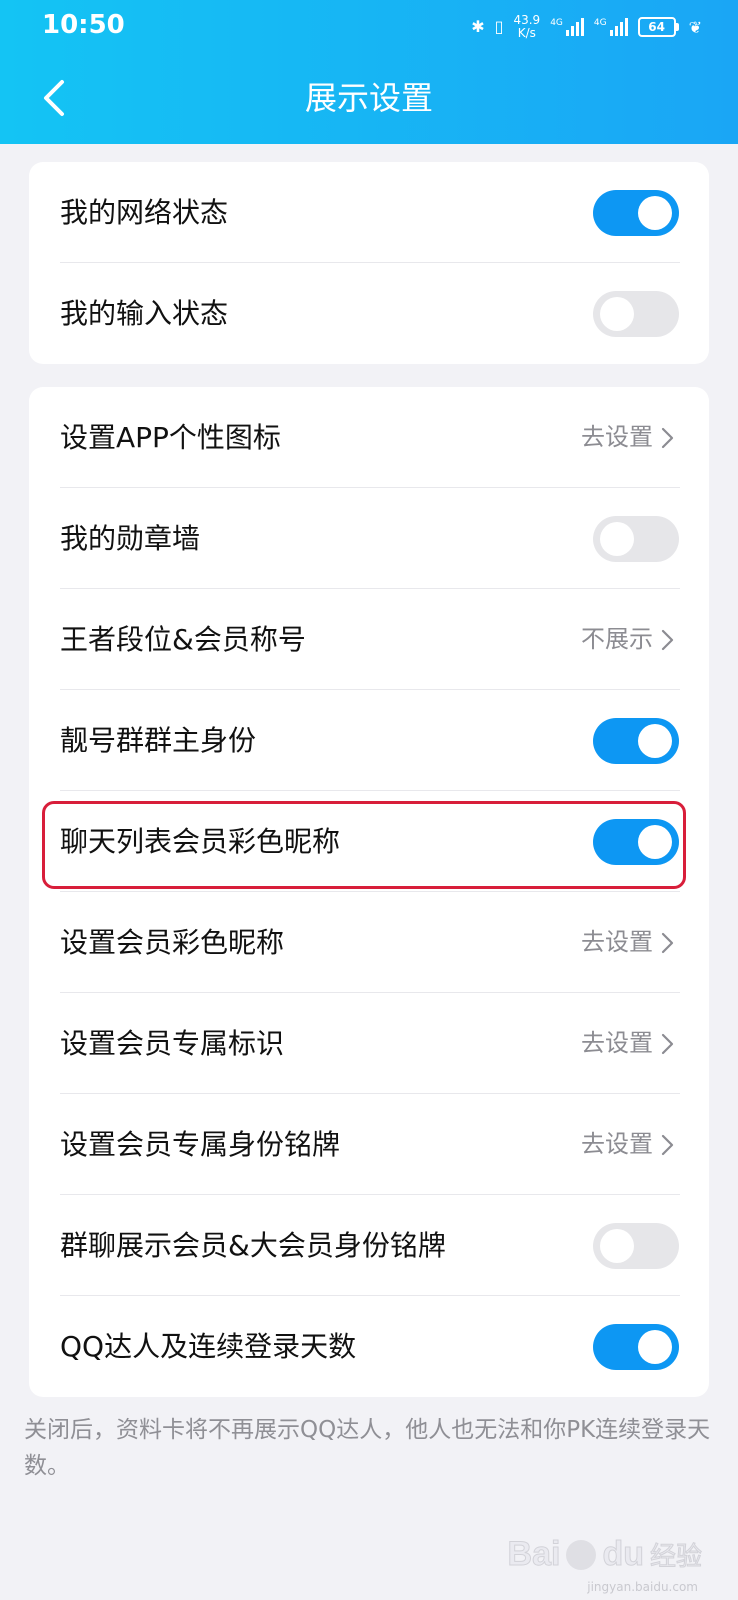  I want to click on qq-expert-toggle, so click(636, 1347).